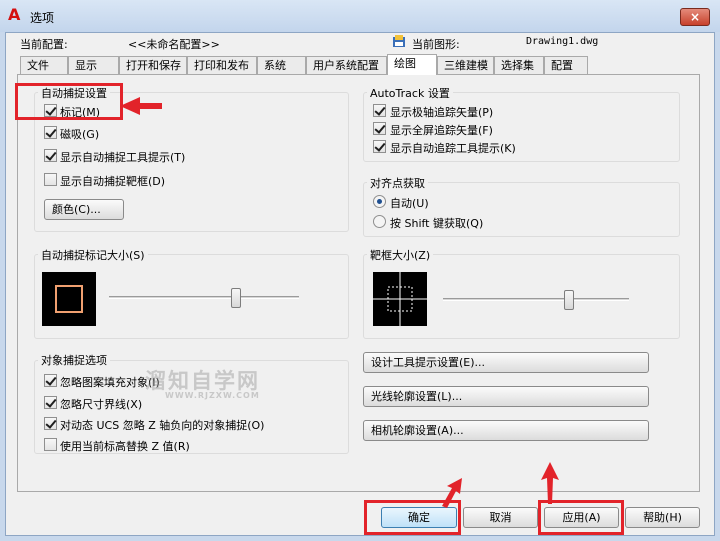 The width and height of the screenshot is (720, 541). Describe the element at coordinates (452, 493) in the screenshot. I see `annotation-arrow-ok-icon` at that location.